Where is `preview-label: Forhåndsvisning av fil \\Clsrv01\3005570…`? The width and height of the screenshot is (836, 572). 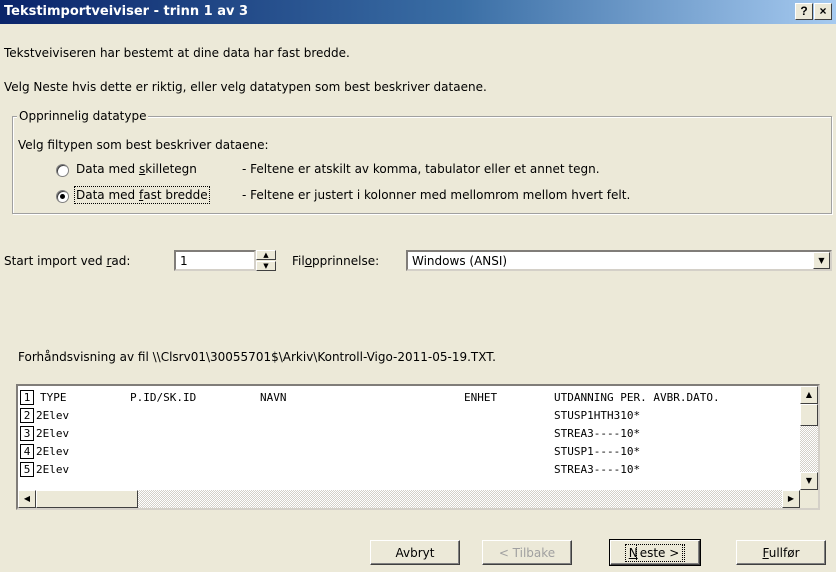 preview-label: Forhåndsvisning av fil \\Clsrv01\3005570… is located at coordinates (257, 357).